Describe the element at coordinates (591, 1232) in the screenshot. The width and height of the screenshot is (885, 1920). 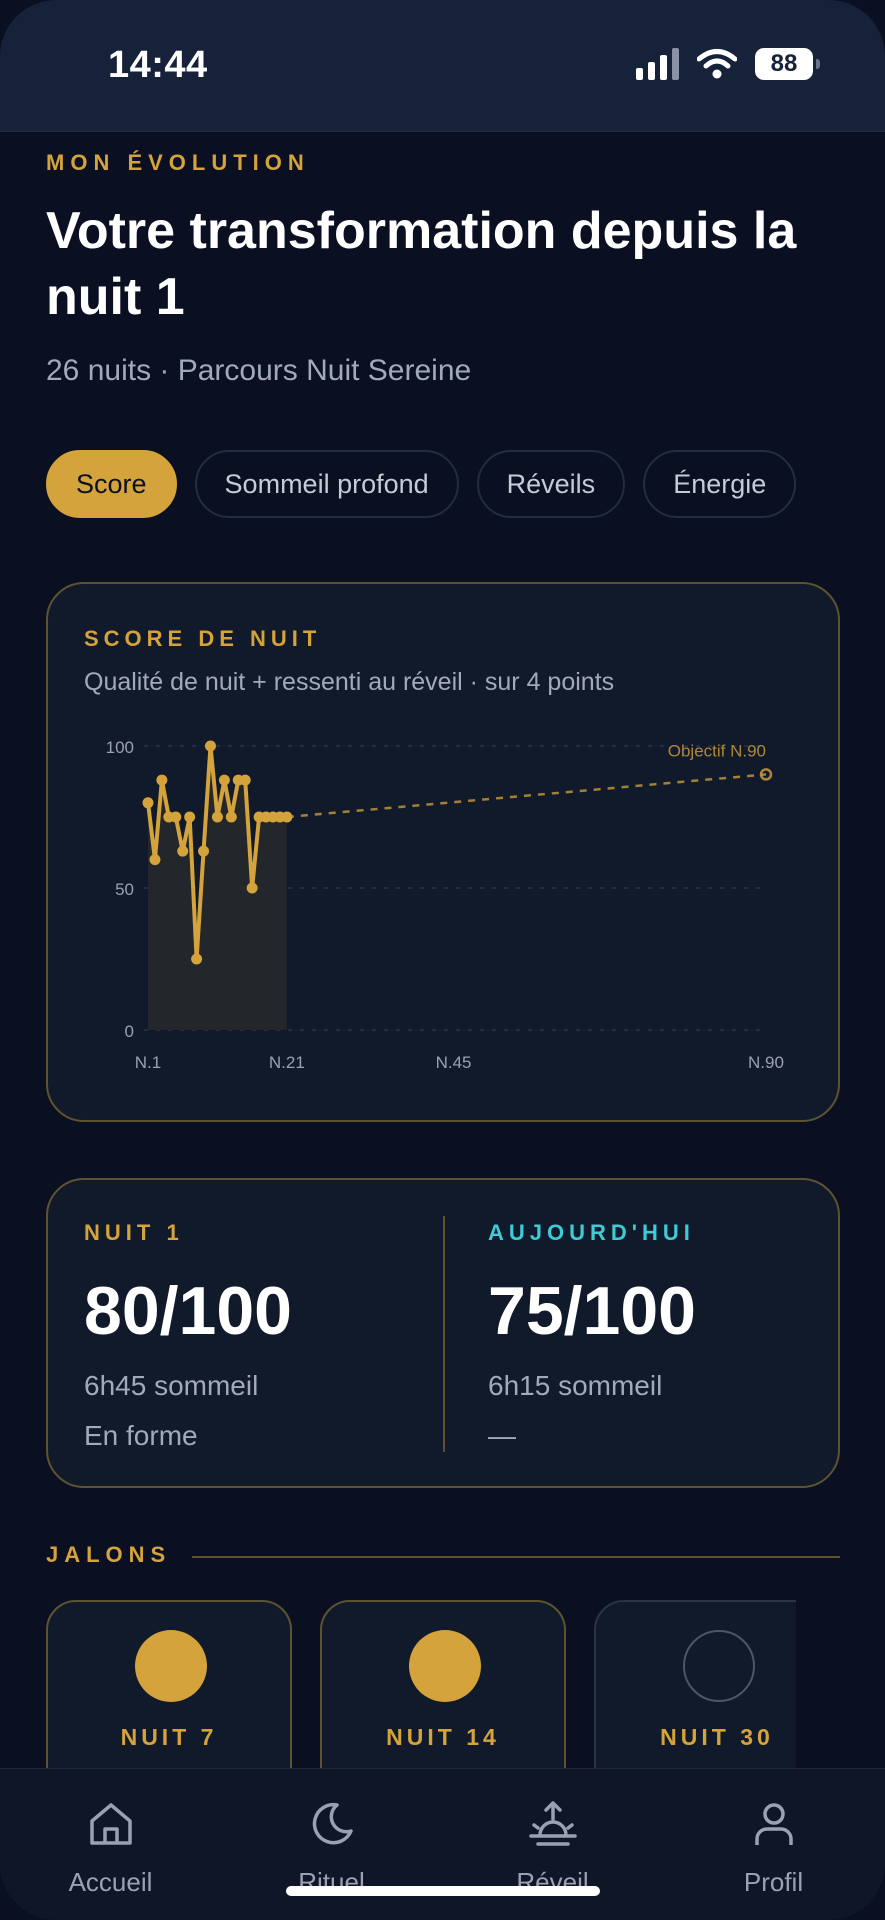
I see `today-label: AUJOURD'HUI` at that location.